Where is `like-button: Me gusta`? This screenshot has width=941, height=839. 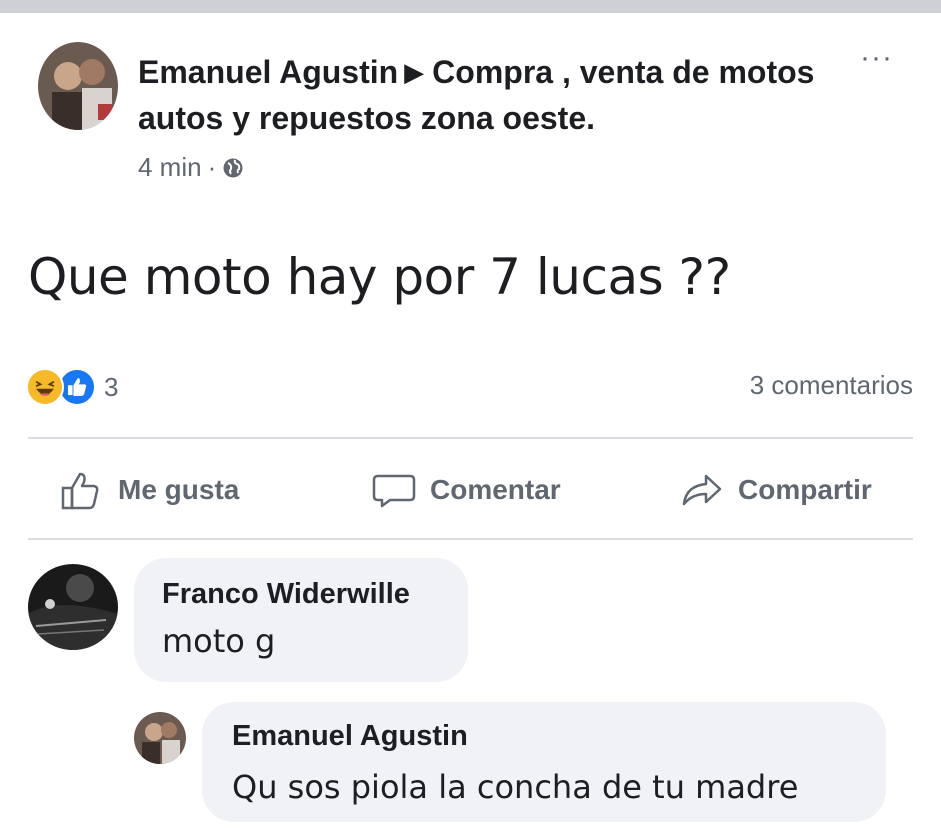
like-button: Me gusta is located at coordinates (149, 490).